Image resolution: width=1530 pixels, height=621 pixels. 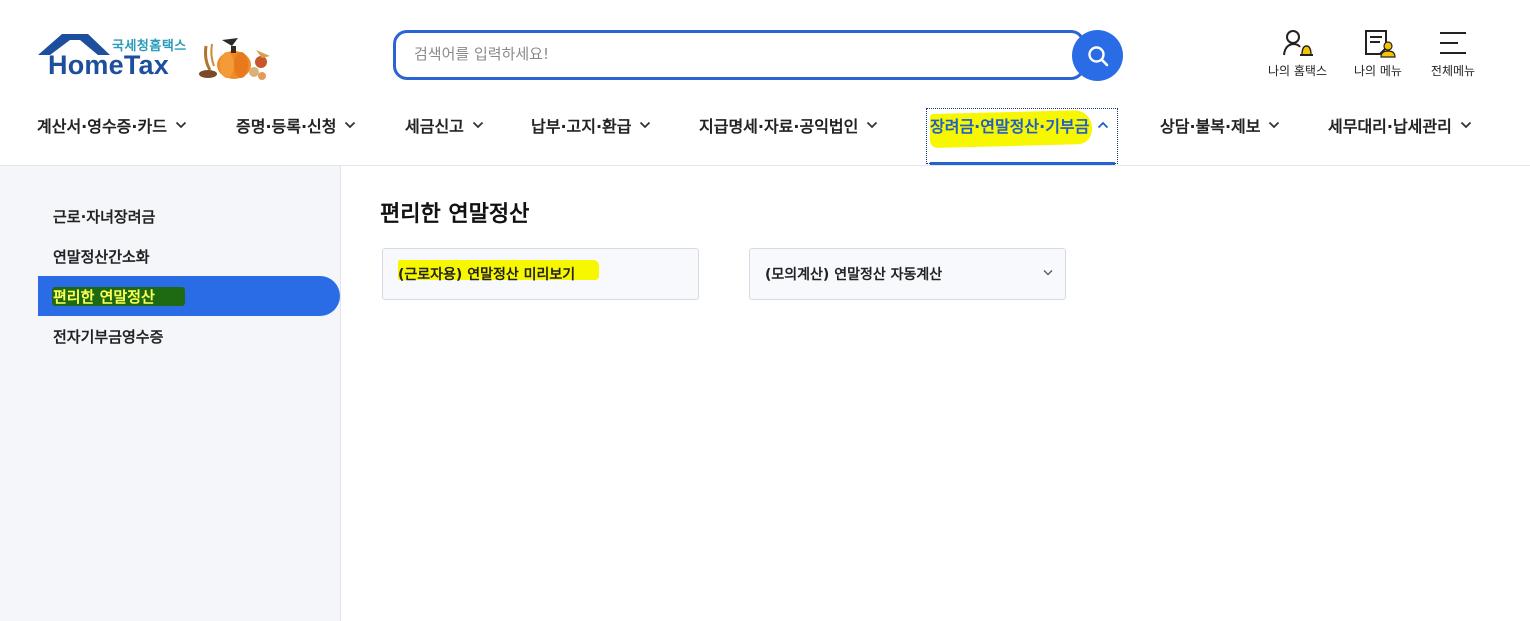 I want to click on nav-item-label: 세무대리·납세관리, so click(x=1390, y=126).